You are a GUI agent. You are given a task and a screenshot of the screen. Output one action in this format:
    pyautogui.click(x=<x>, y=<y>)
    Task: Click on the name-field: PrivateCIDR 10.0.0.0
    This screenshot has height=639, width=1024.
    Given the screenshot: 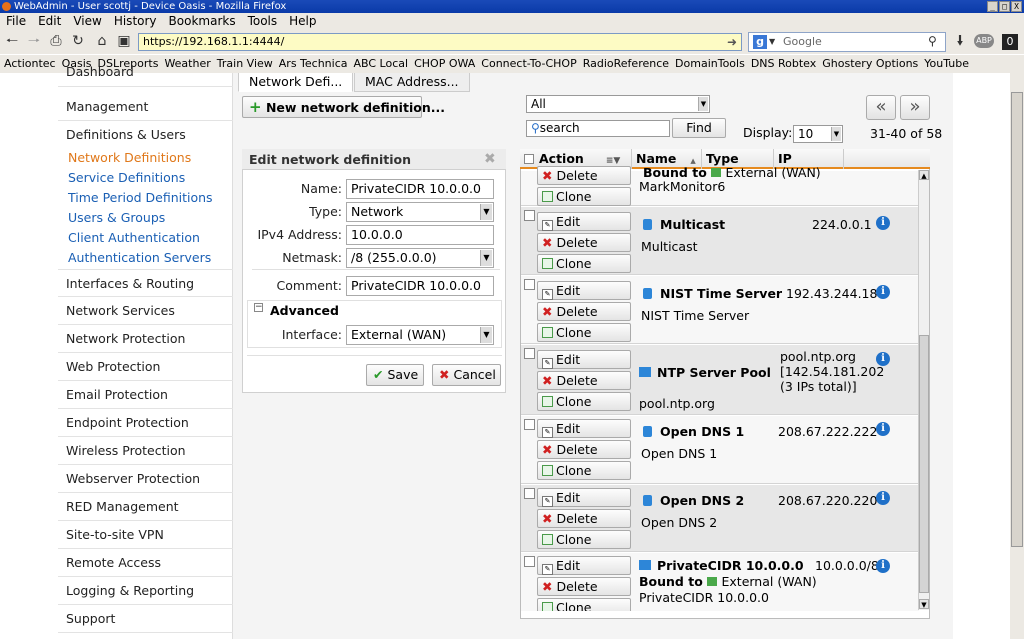 What is the action you would take?
    pyautogui.click(x=420, y=189)
    